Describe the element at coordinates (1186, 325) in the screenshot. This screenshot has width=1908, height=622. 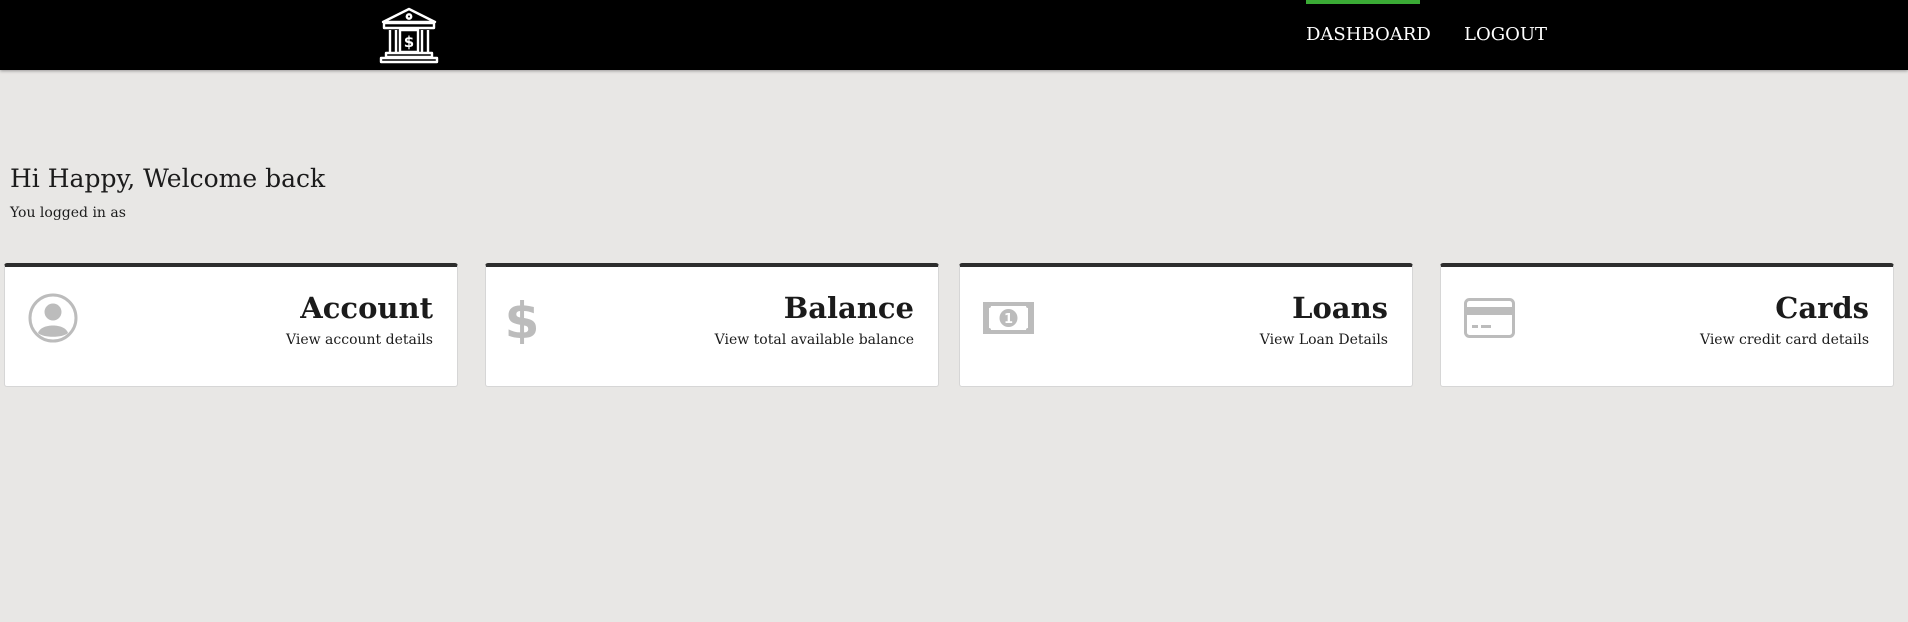
I see `loans-card: 1 Loans View Loan Details` at that location.